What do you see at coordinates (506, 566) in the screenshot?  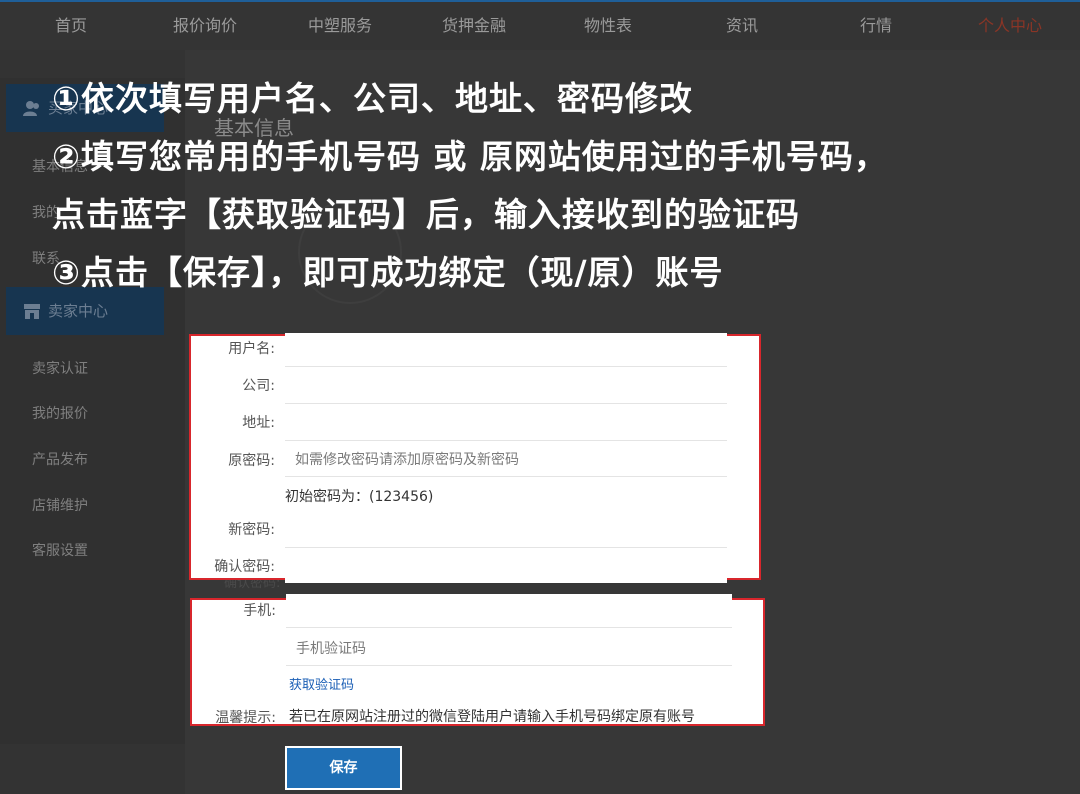 I see `confirm-password-input` at bounding box center [506, 566].